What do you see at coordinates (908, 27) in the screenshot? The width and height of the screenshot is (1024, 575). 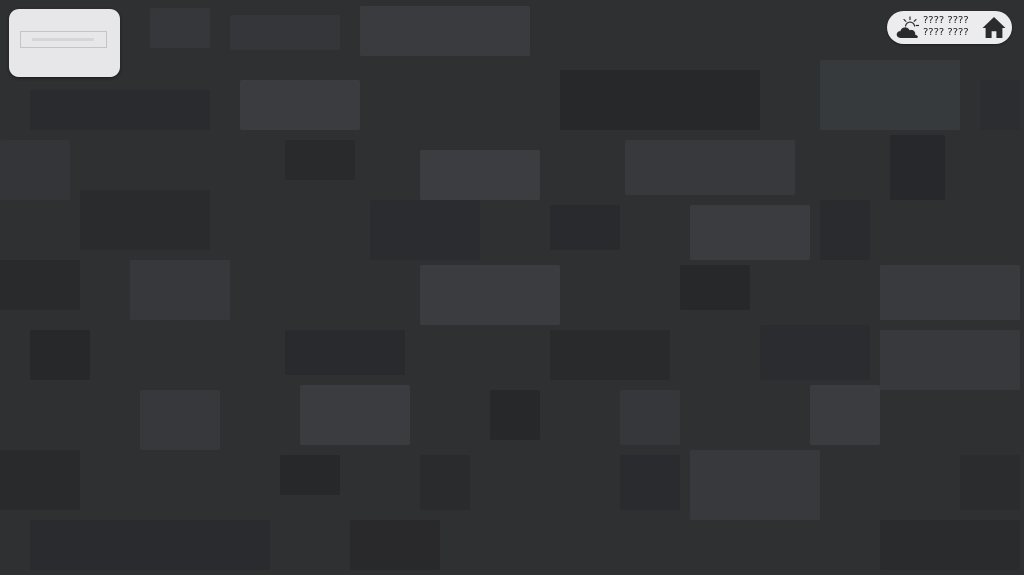 I see `partly-cloudy-icon` at bounding box center [908, 27].